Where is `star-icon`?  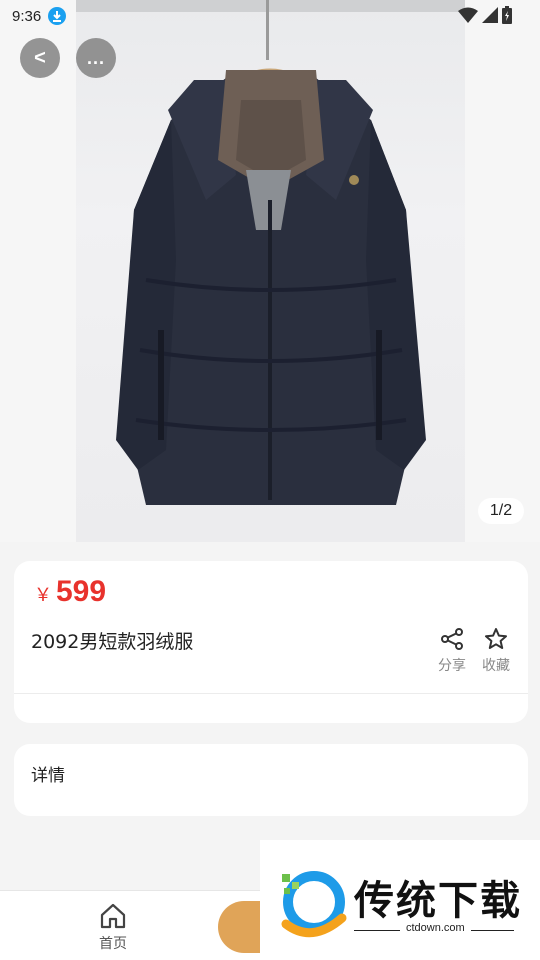
star-icon is located at coordinates (496, 638).